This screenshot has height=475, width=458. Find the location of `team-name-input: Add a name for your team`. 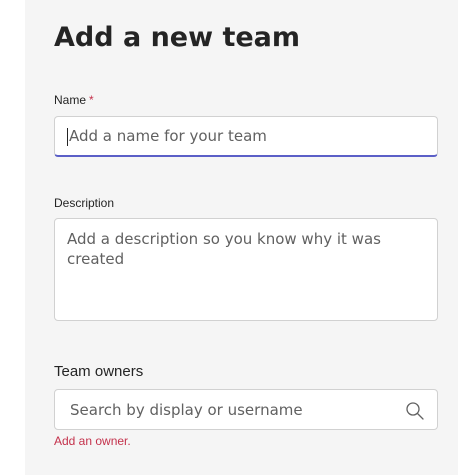

team-name-input: Add a name for your team is located at coordinates (246, 136).